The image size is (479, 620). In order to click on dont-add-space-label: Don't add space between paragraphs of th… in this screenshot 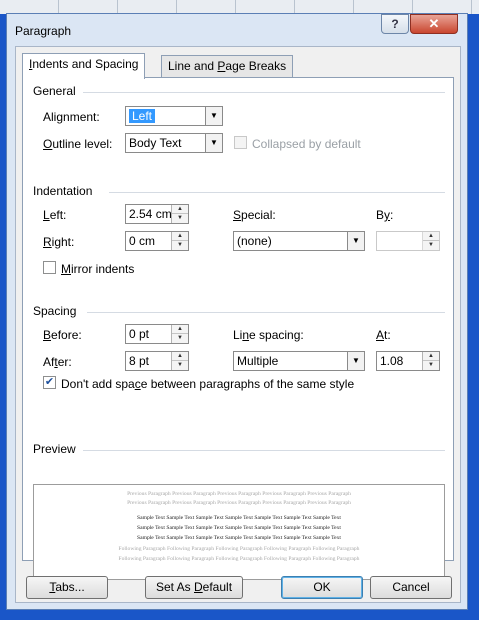, I will do `click(208, 384)`.